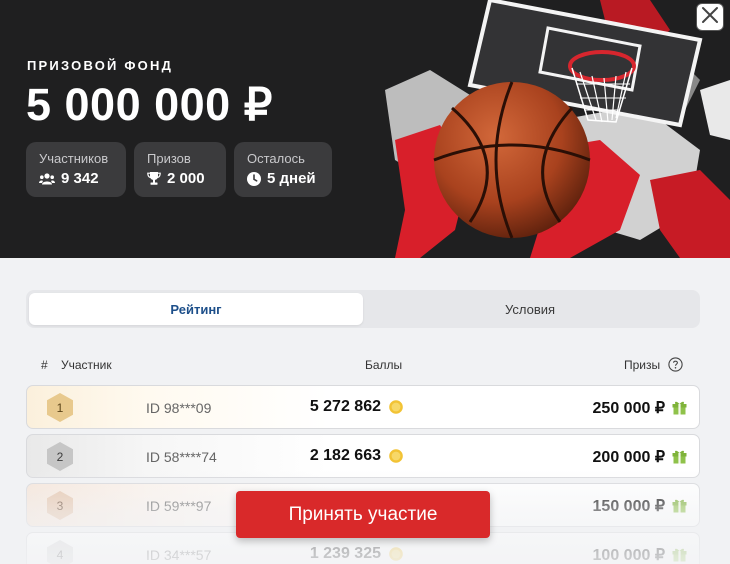  What do you see at coordinates (642, 365) in the screenshot?
I see `header-prizes: Призы` at bounding box center [642, 365].